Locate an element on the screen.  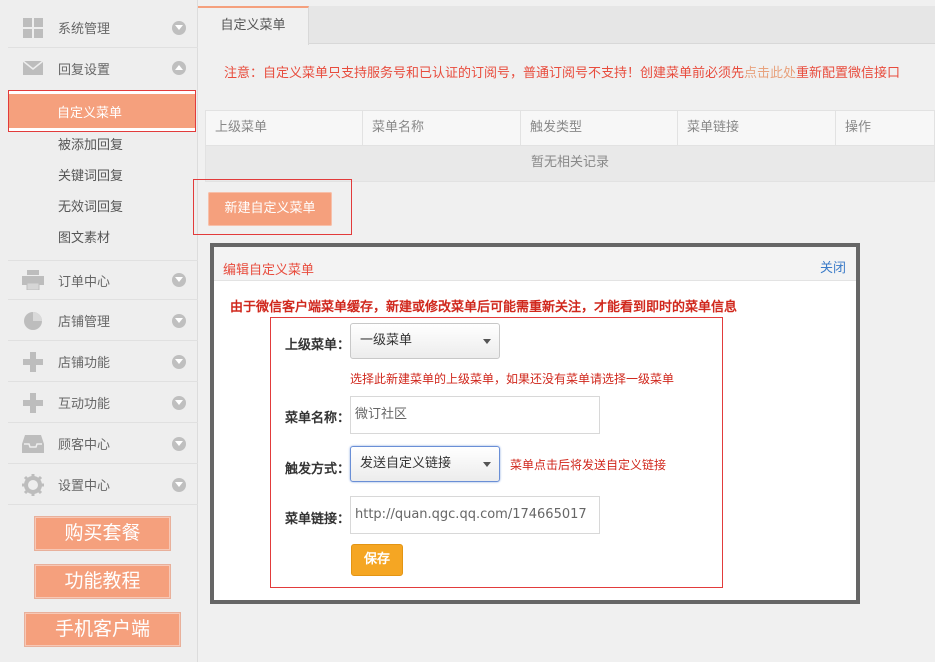
menu-name-input: 微订社区 is located at coordinates (475, 415).